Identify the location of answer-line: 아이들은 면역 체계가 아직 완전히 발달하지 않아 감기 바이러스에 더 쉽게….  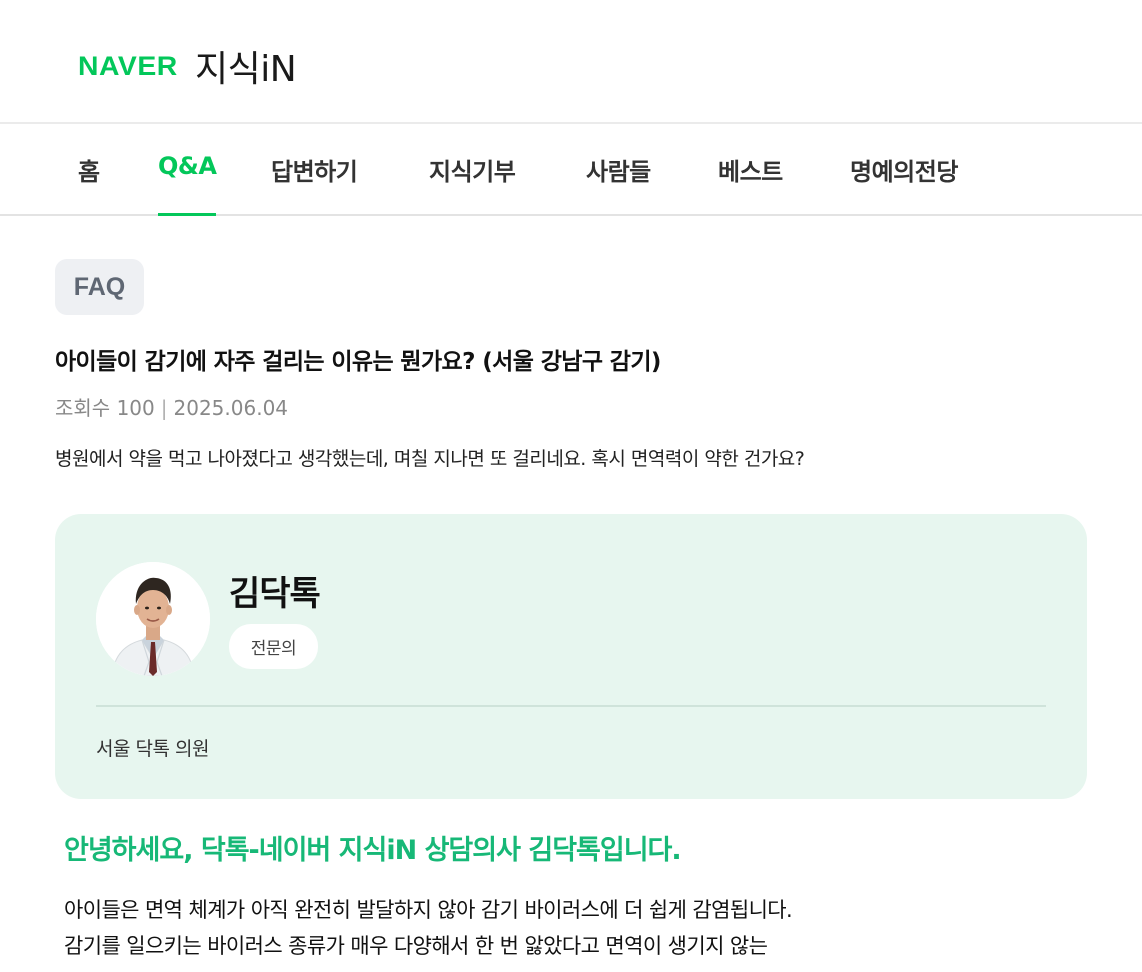
(428, 910).